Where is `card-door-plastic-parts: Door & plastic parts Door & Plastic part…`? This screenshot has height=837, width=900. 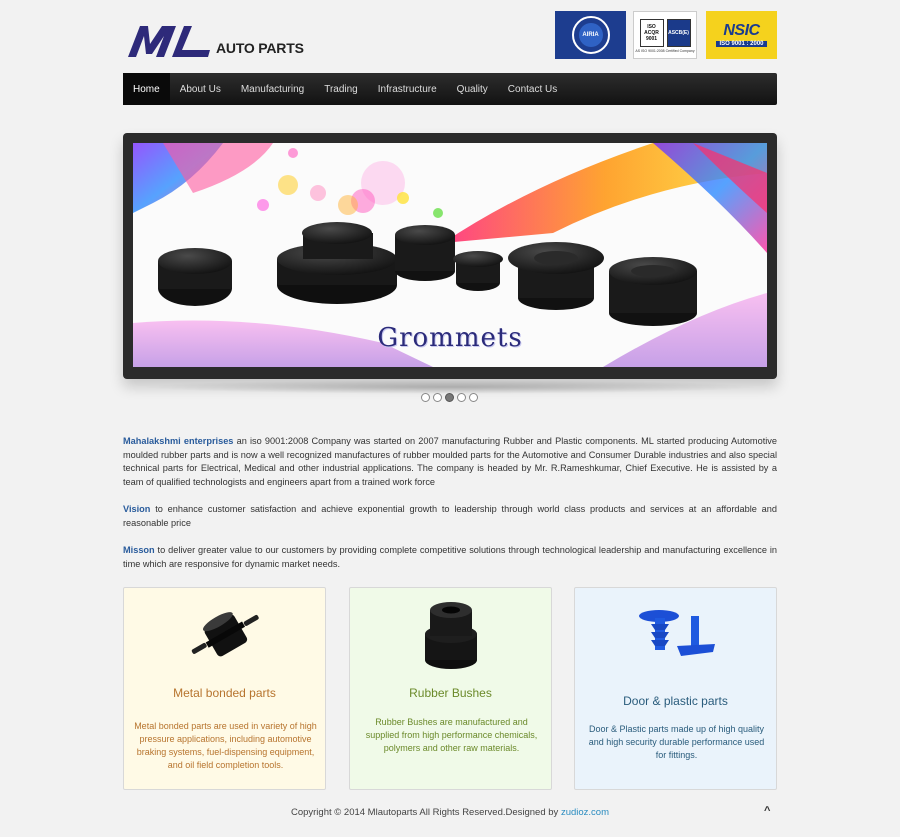 card-door-plastic-parts: Door & plastic parts Door & Plastic part… is located at coordinates (675, 688).